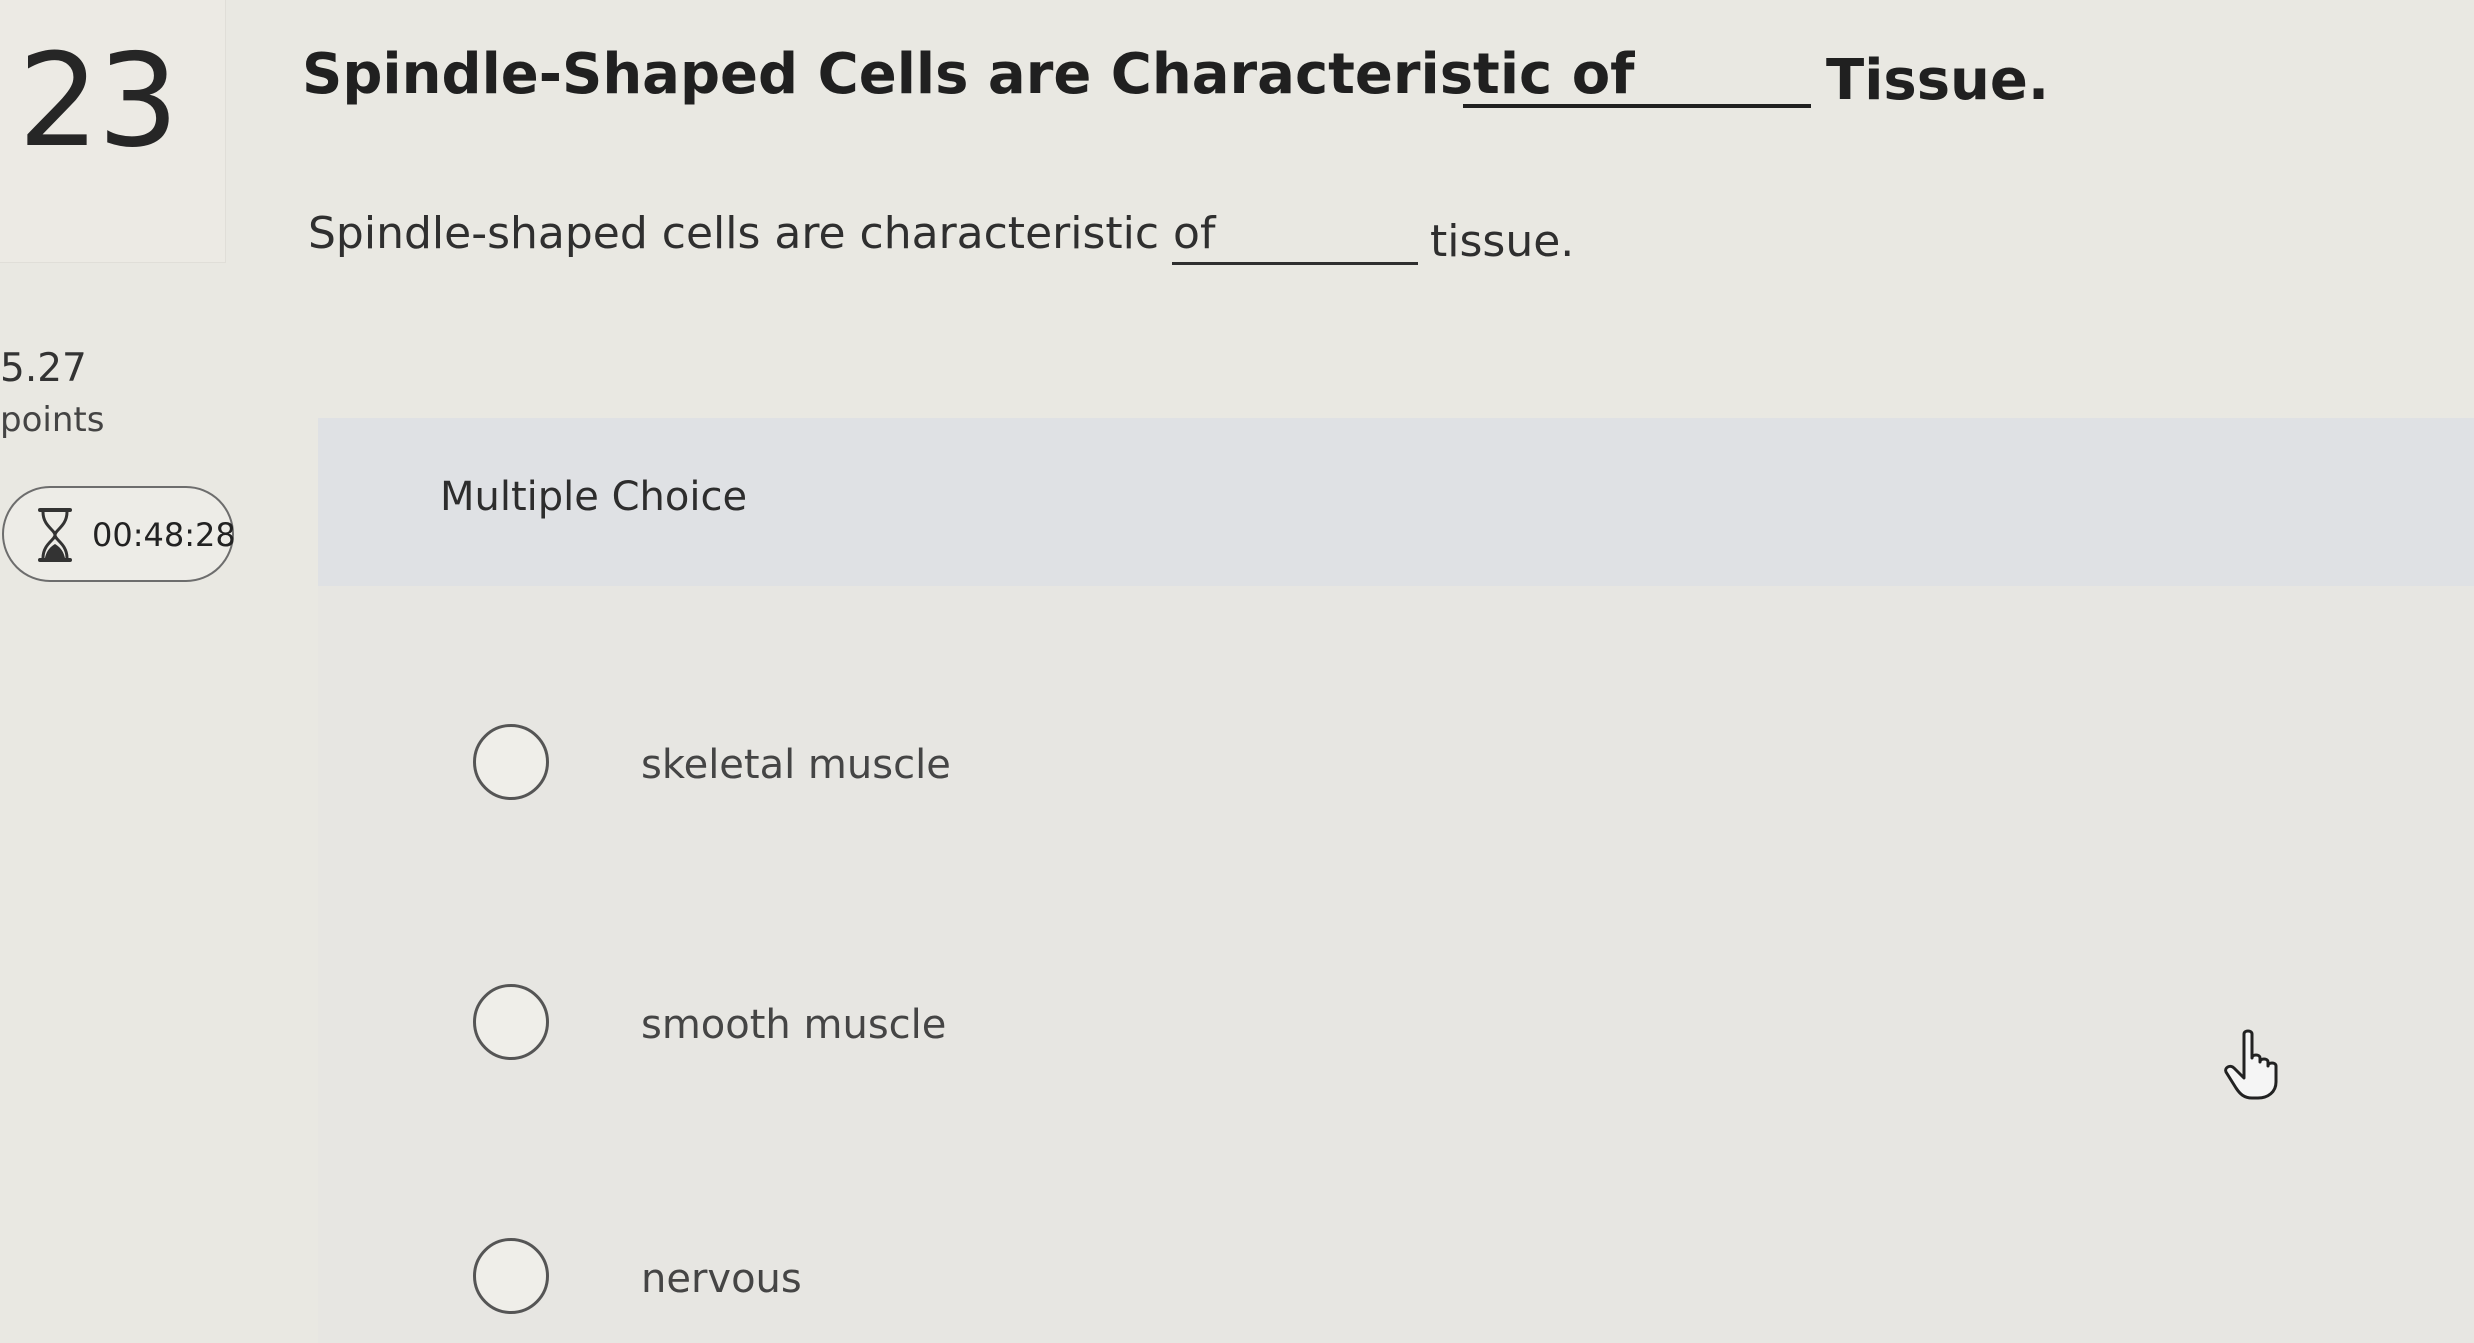 The width and height of the screenshot is (2474, 1343). What do you see at coordinates (721, 1279) in the screenshot?
I see `choice-label: nervous` at bounding box center [721, 1279].